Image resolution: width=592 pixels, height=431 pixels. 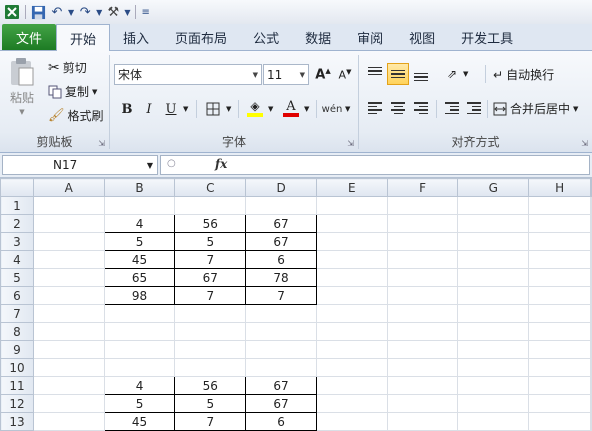 What do you see at coordinates (69, 367) in the screenshot?
I see `cell-a10` at bounding box center [69, 367].